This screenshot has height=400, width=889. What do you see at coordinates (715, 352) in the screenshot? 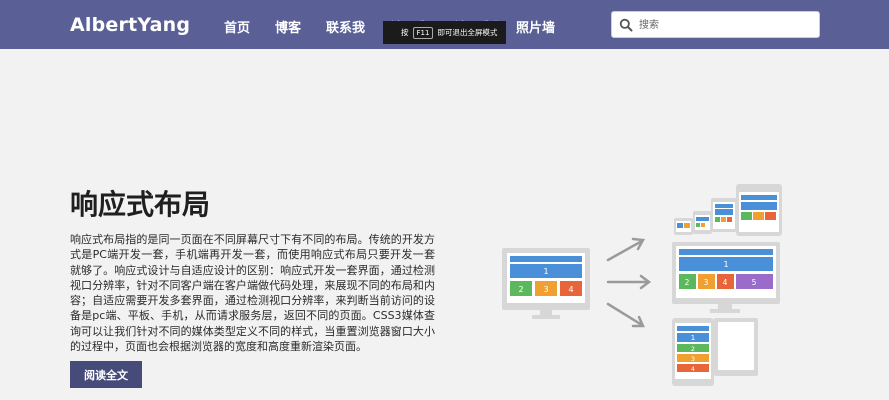
I see `monitor-and-phone-icon: 1 2 3 4` at bounding box center [715, 352].